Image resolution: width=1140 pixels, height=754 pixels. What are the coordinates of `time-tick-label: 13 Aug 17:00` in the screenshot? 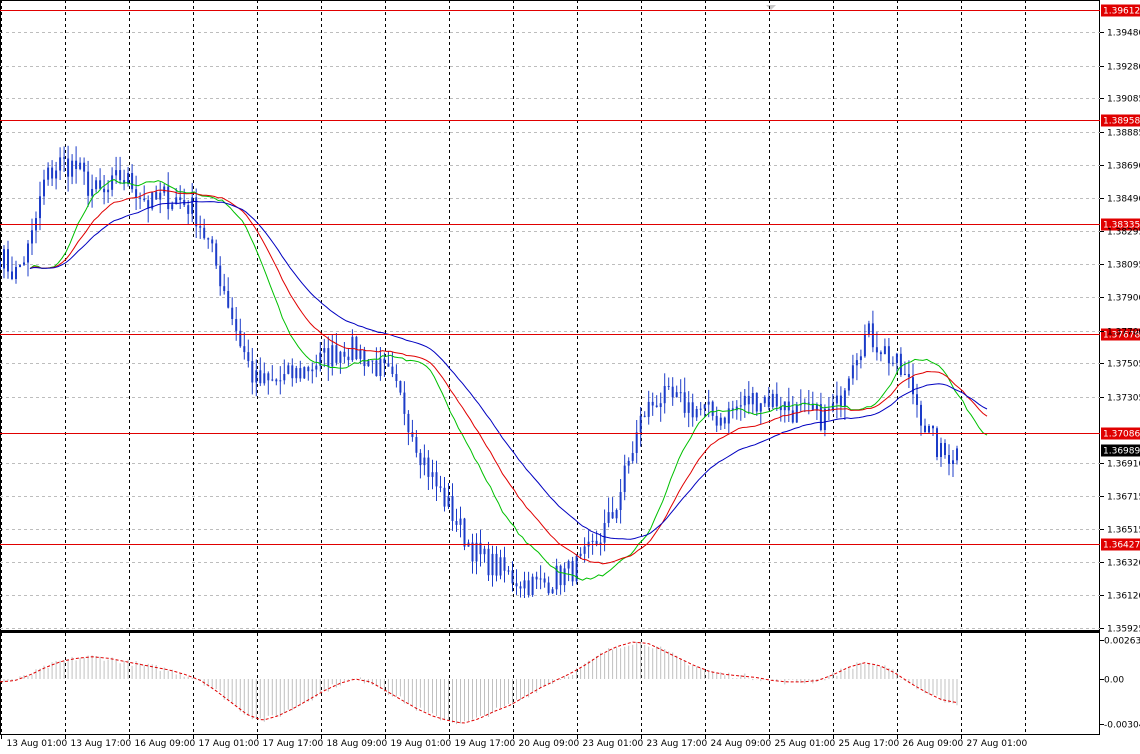 It's located at (101, 744).